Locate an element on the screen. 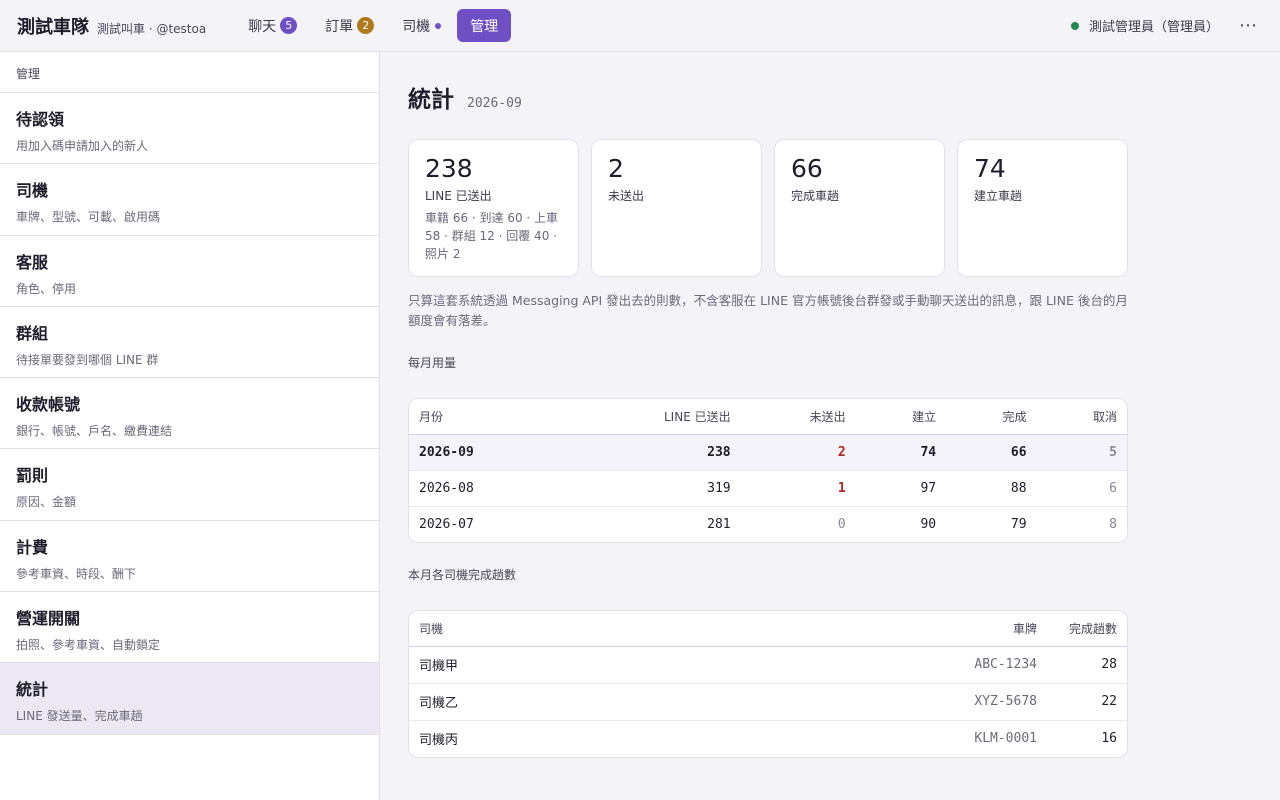  table-row: 司機乙 XYZ-5678 22 is located at coordinates (768, 702).